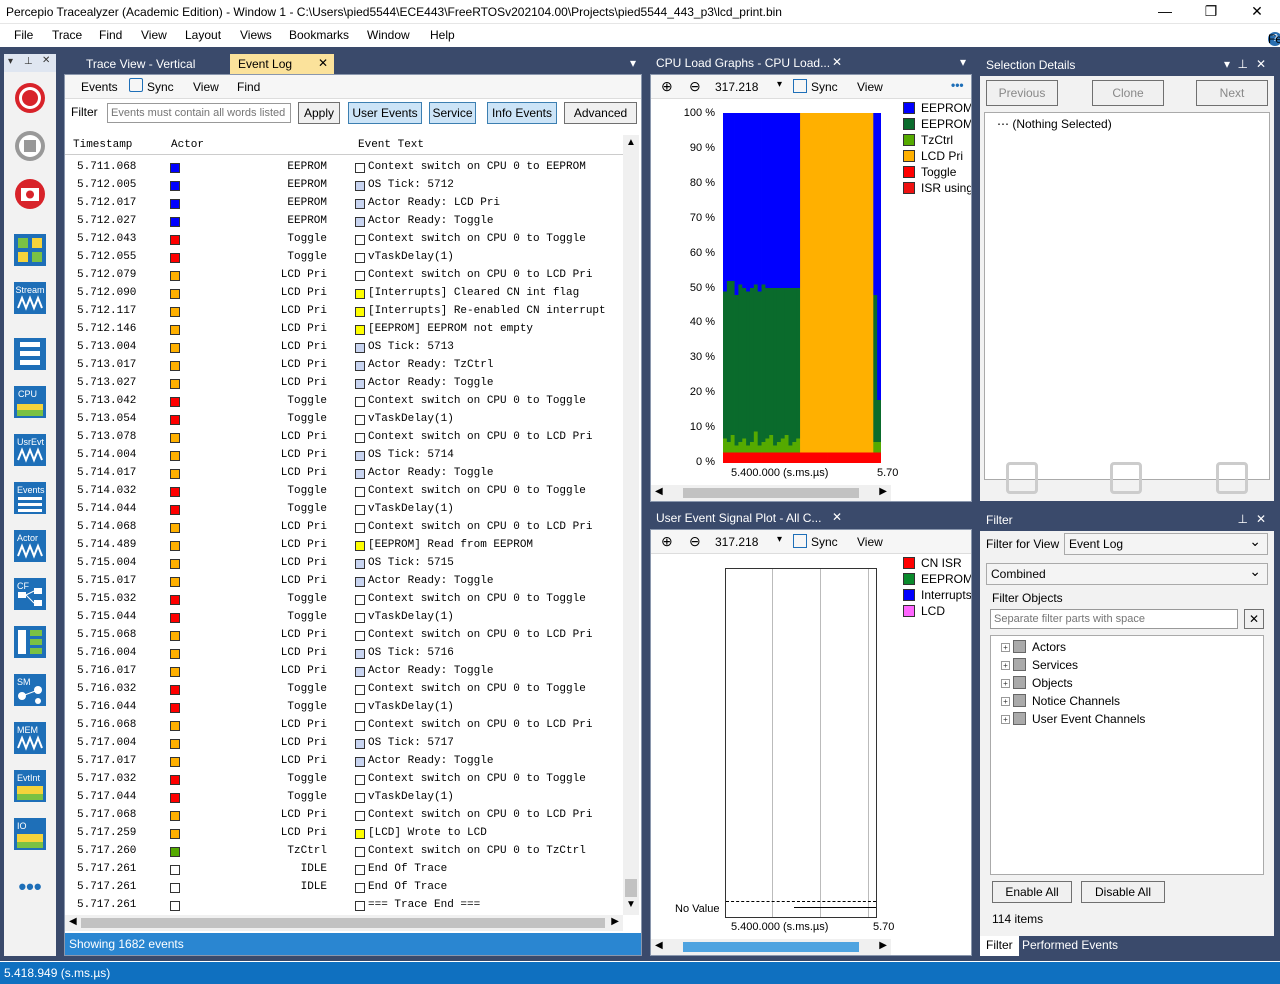  What do you see at coordinates (345, 798) in the screenshot?
I see `table-row: 5.717.044 Toggle vTaskDelay(1)` at bounding box center [345, 798].